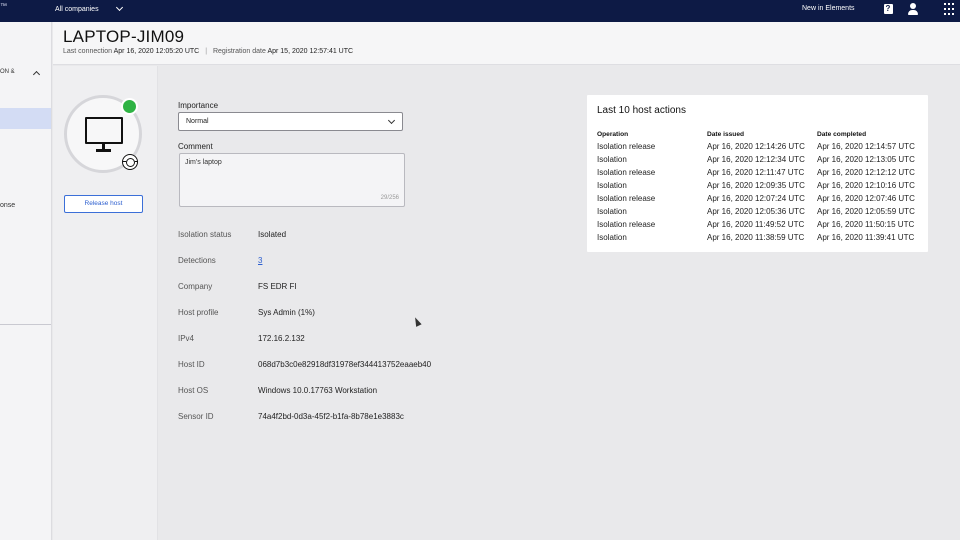  What do you see at coordinates (866, 198) in the screenshot?
I see `date-completed-cell: Apr 16, 2020 12:07:46 UTC` at bounding box center [866, 198].